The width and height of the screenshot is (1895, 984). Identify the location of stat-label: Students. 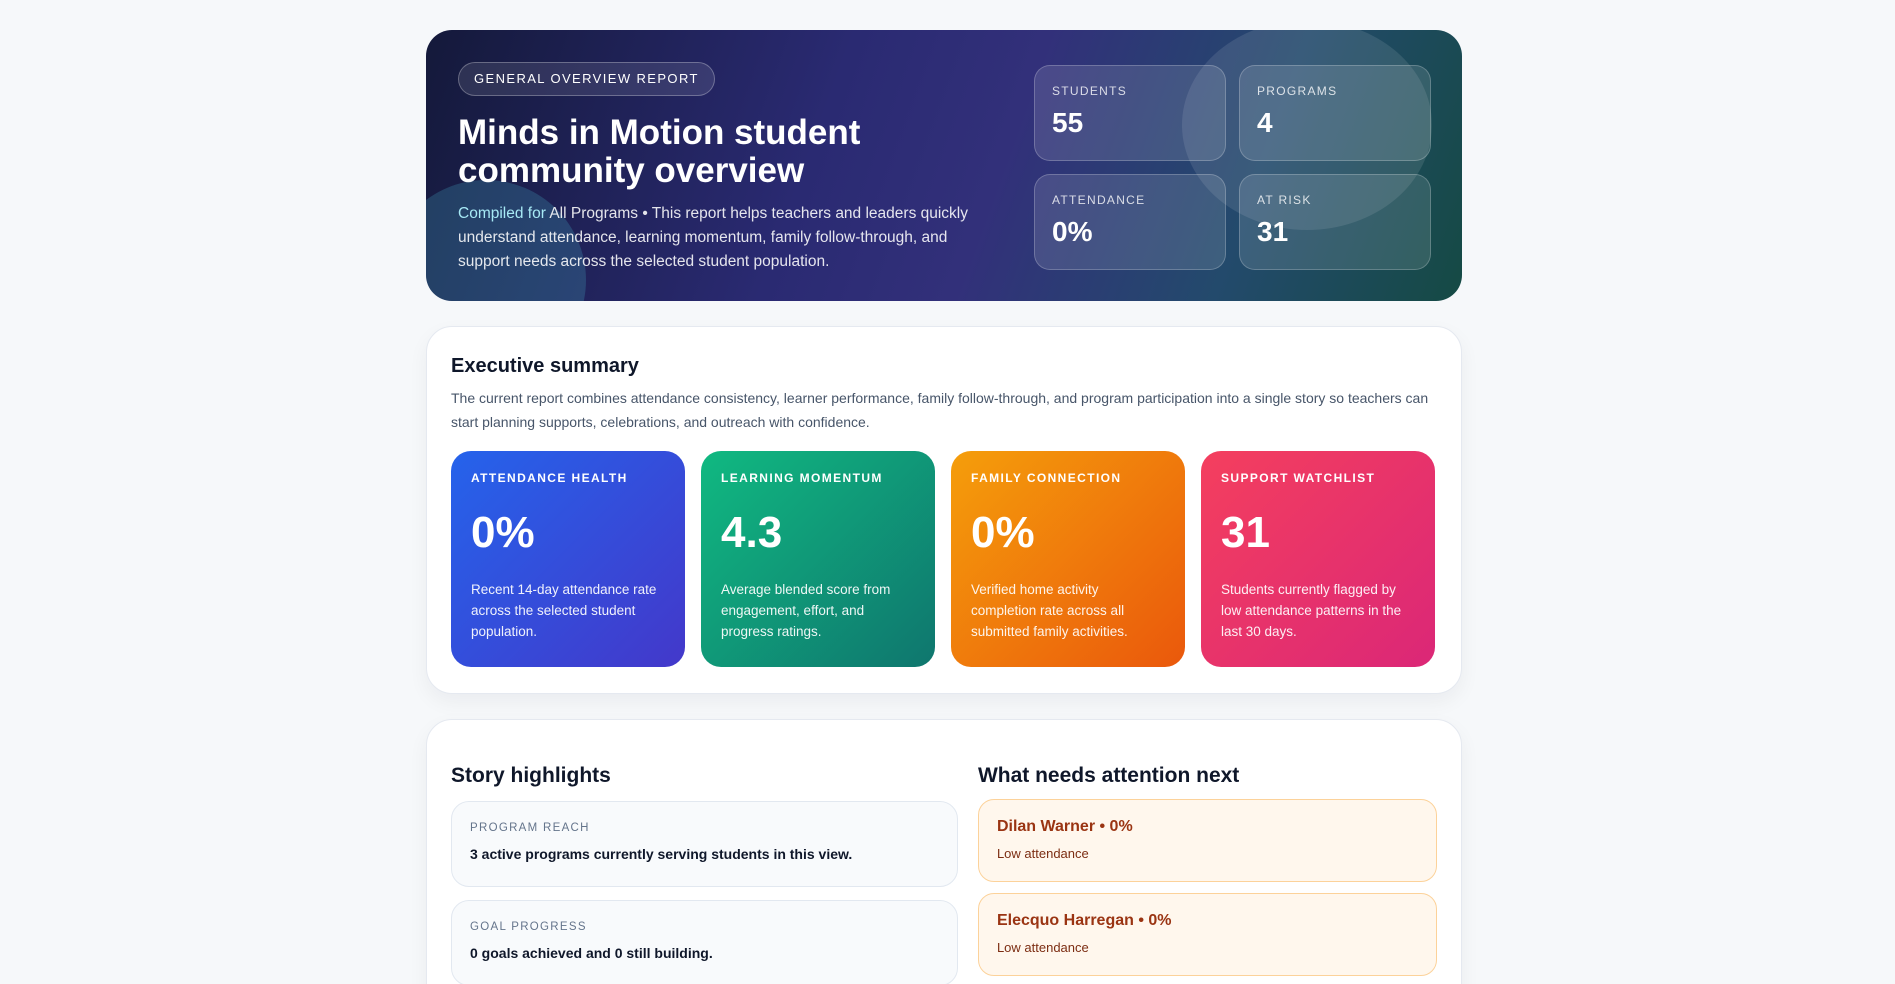
(1090, 91).